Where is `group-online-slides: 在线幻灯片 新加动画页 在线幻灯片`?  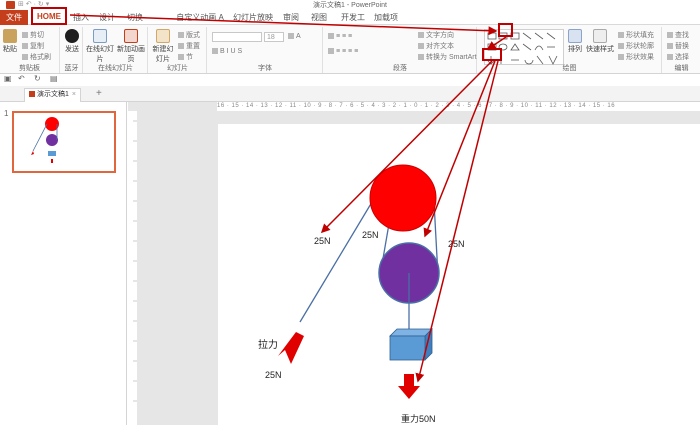 group-online-slides: 在线幻灯片 新加动画页 在线幻灯片 is located at coordinates (116, 50).